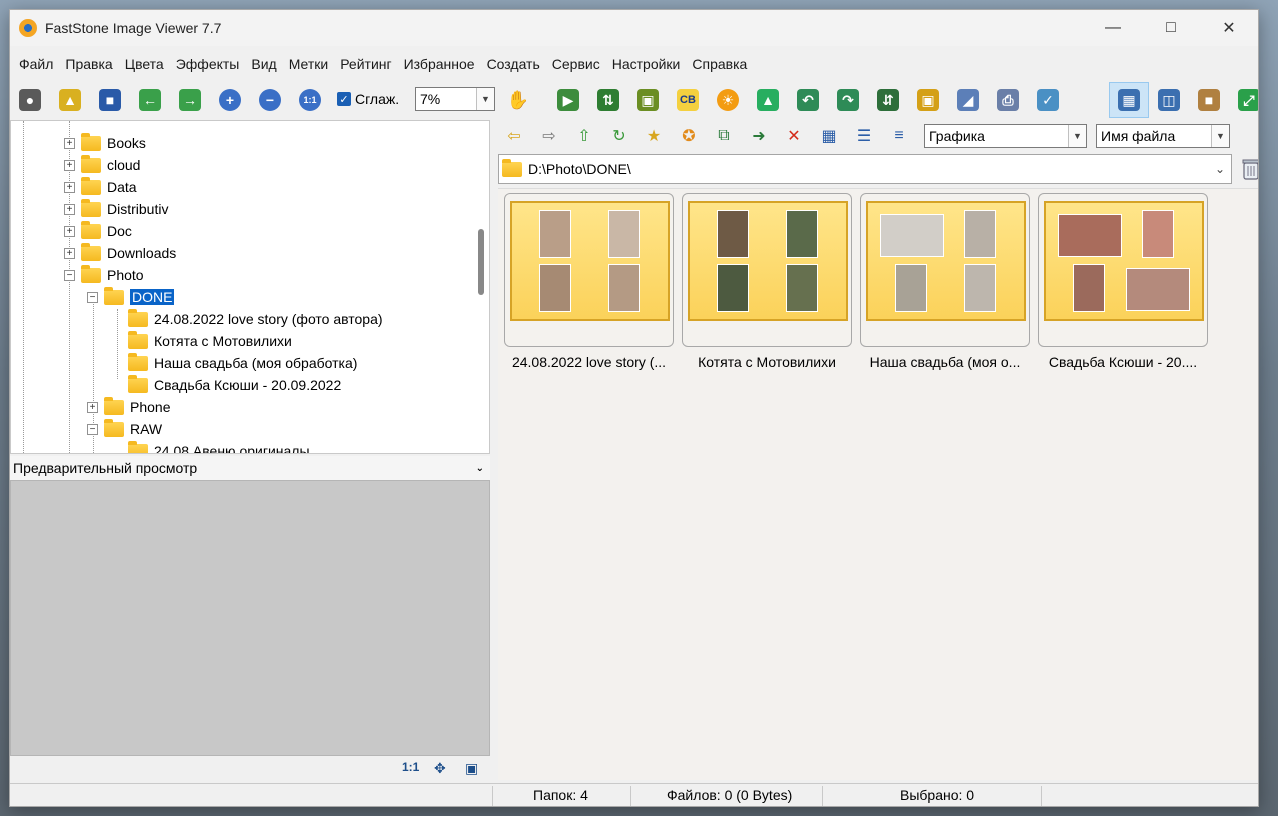 The width and height of the screenshot is (1278, 816). What do you see at coordinates (518, 100) in the screenshot?
I see `hand-pan-icon: ✋` at bounding box center [518, 100].